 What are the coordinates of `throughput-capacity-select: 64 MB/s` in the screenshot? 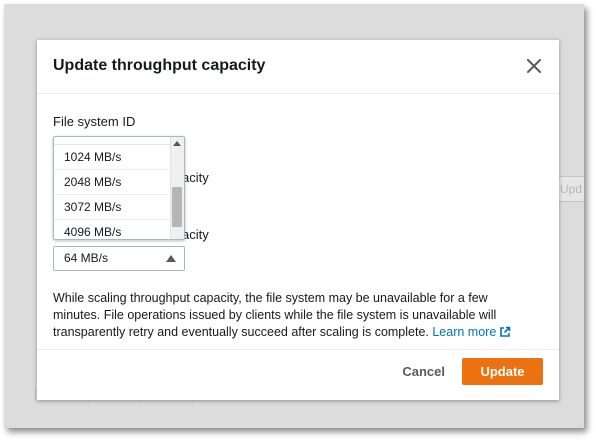 It's located at (119, 258).